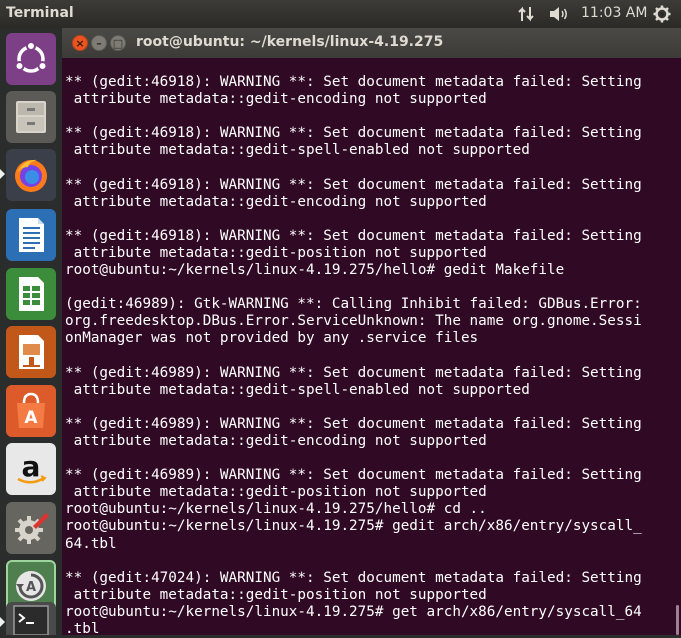 The image size is (681, 638). I want to click on svg-text: a, so click(31, 466).